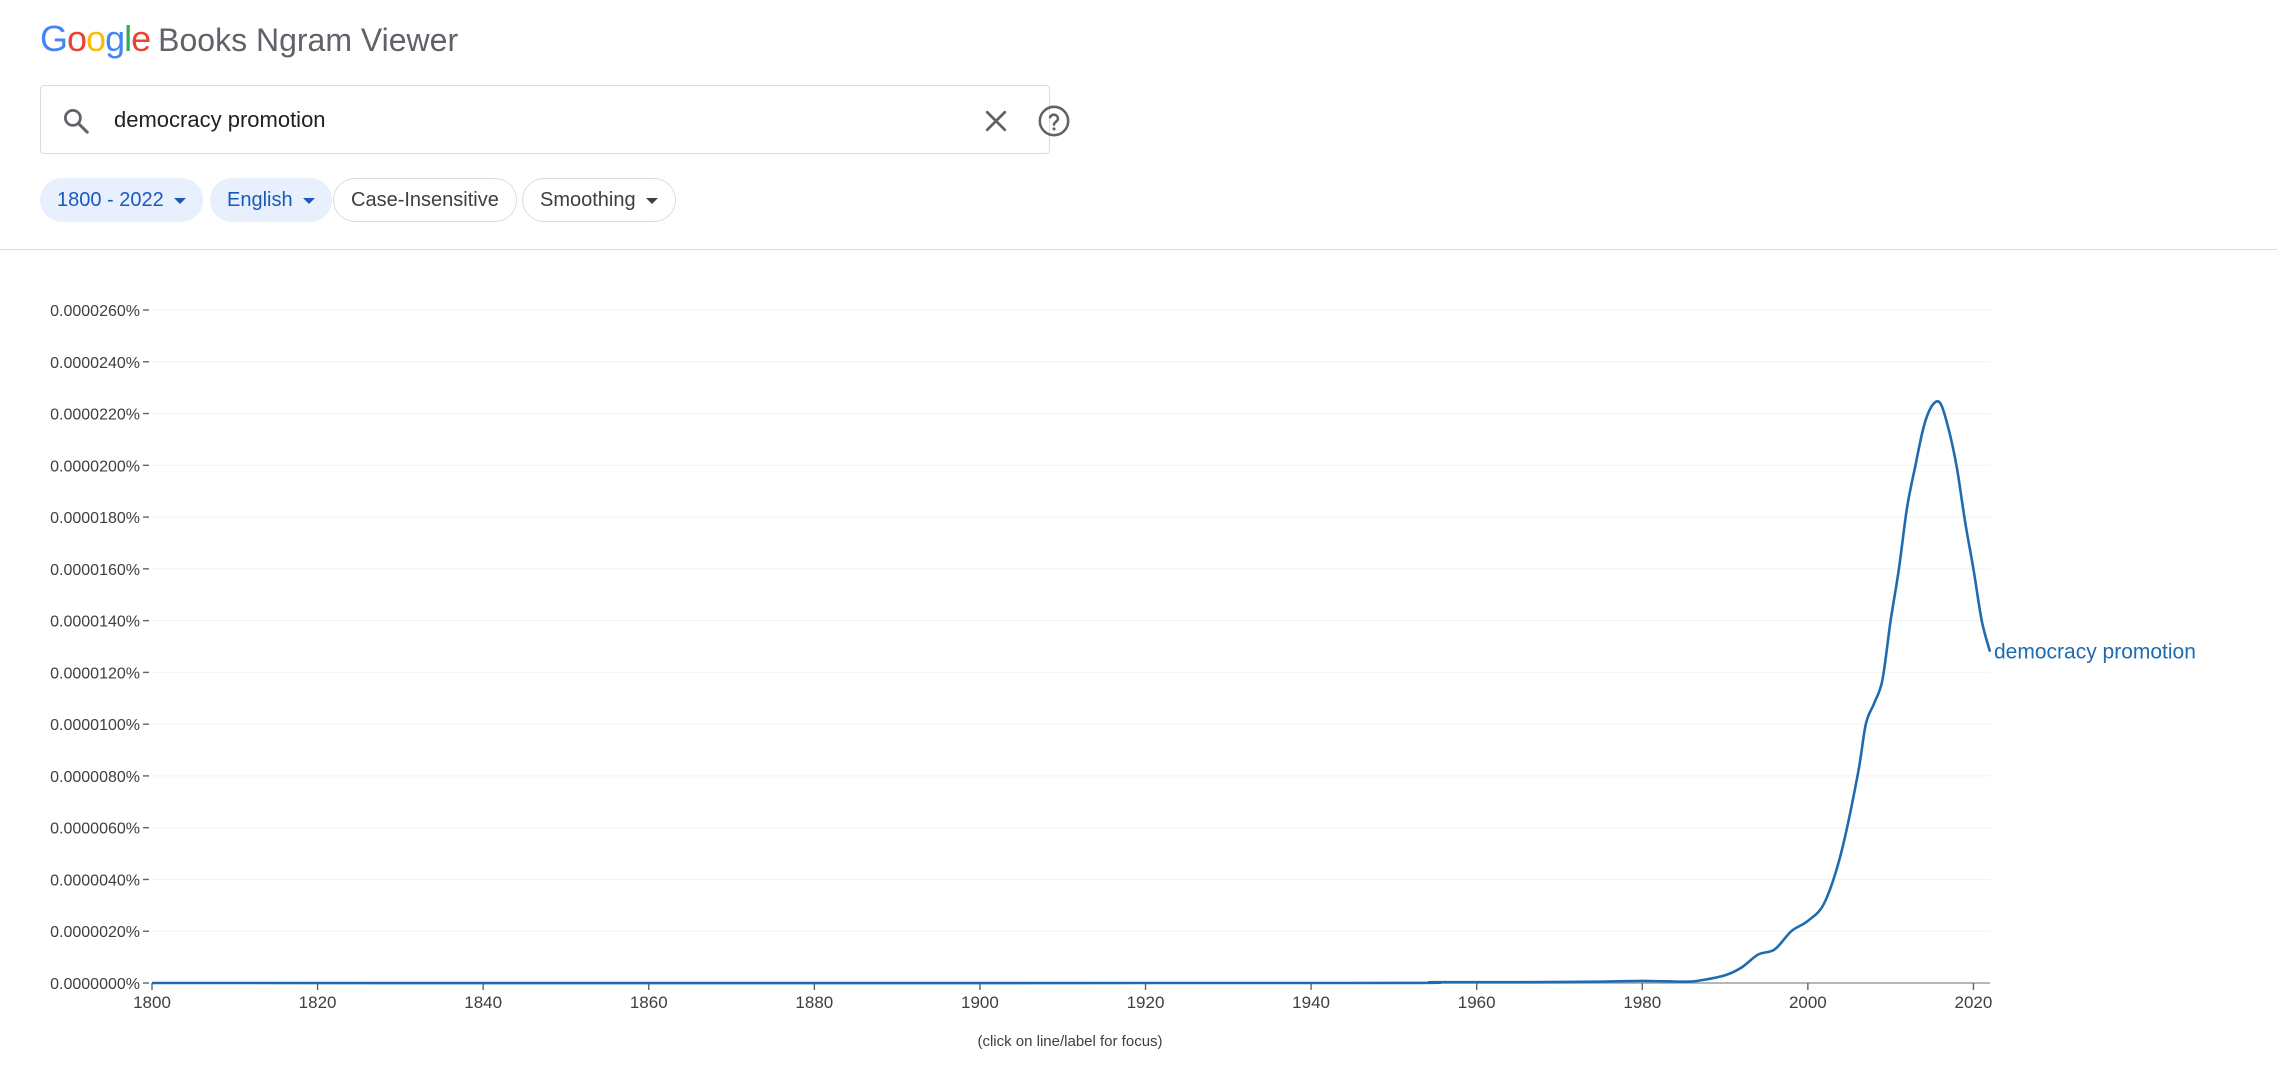 This screenshot has width=2277, height=1079. Describe the element at coordinates (95, 363) in the screenshot. I see `y-tick-label: 0.0000240%` at that location.